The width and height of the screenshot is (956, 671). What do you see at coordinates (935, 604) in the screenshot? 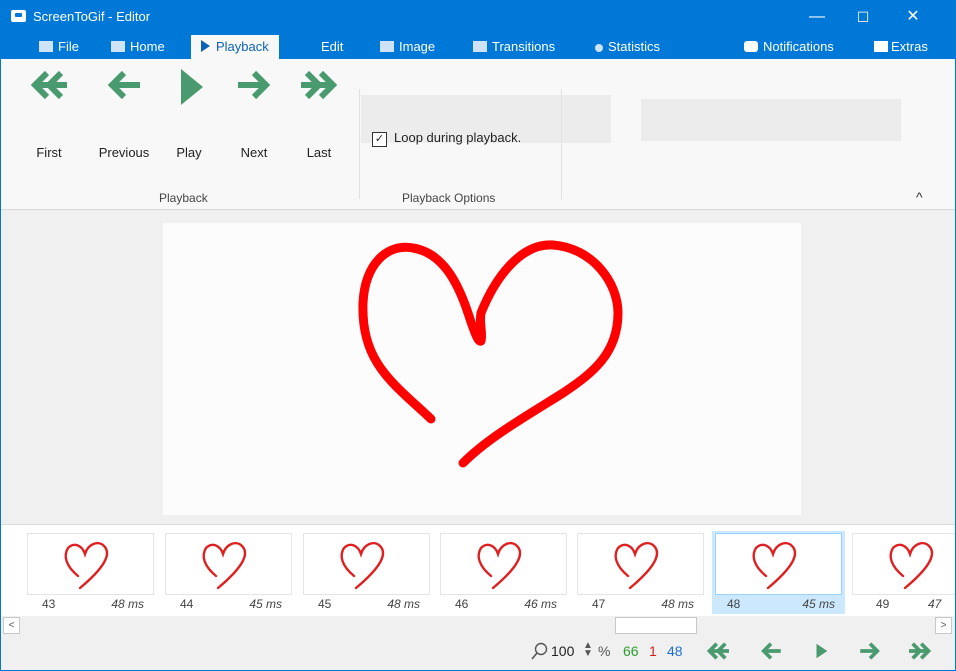
I see `frame-delay: 47` at bounding box center [935, 604].